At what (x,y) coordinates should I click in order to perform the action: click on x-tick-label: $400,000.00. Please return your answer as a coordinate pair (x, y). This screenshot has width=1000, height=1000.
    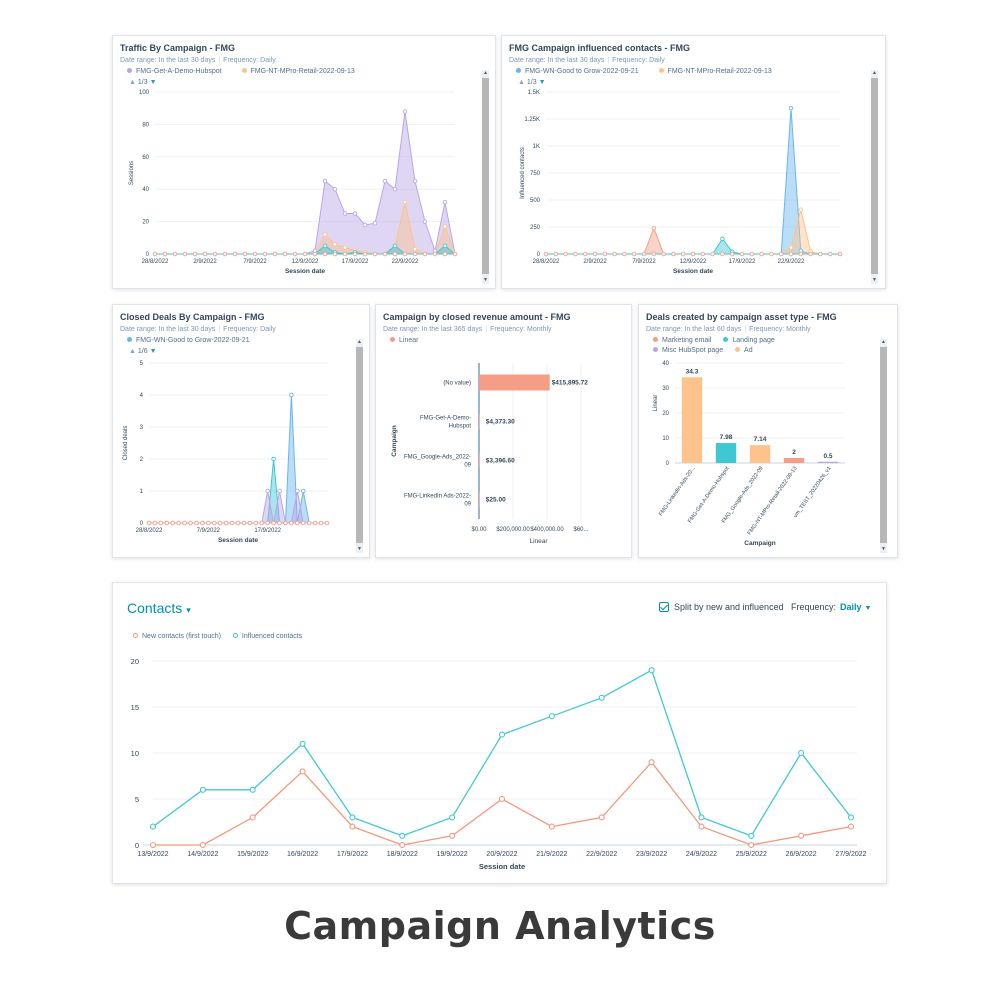
    Looking at the image, I should click on (547, 530).